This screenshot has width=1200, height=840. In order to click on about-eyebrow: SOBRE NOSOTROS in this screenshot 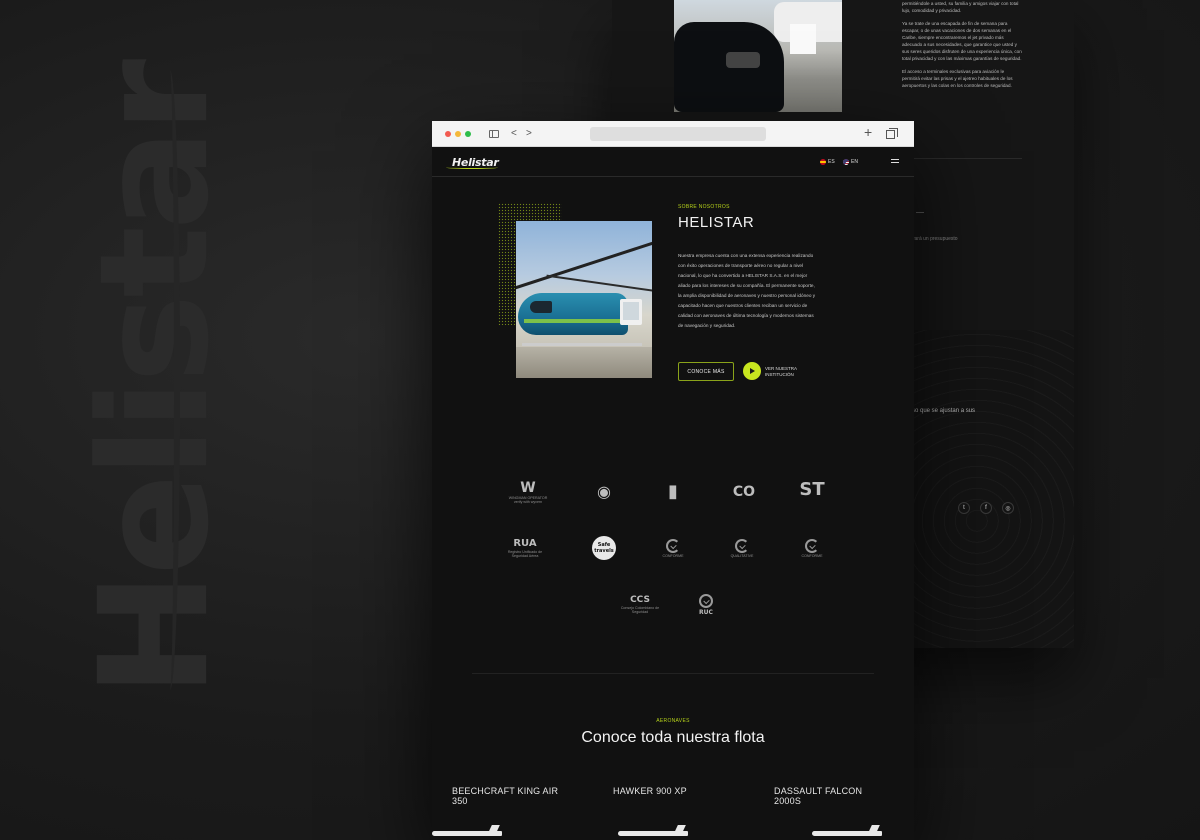, I will do `click(704, 207)`.